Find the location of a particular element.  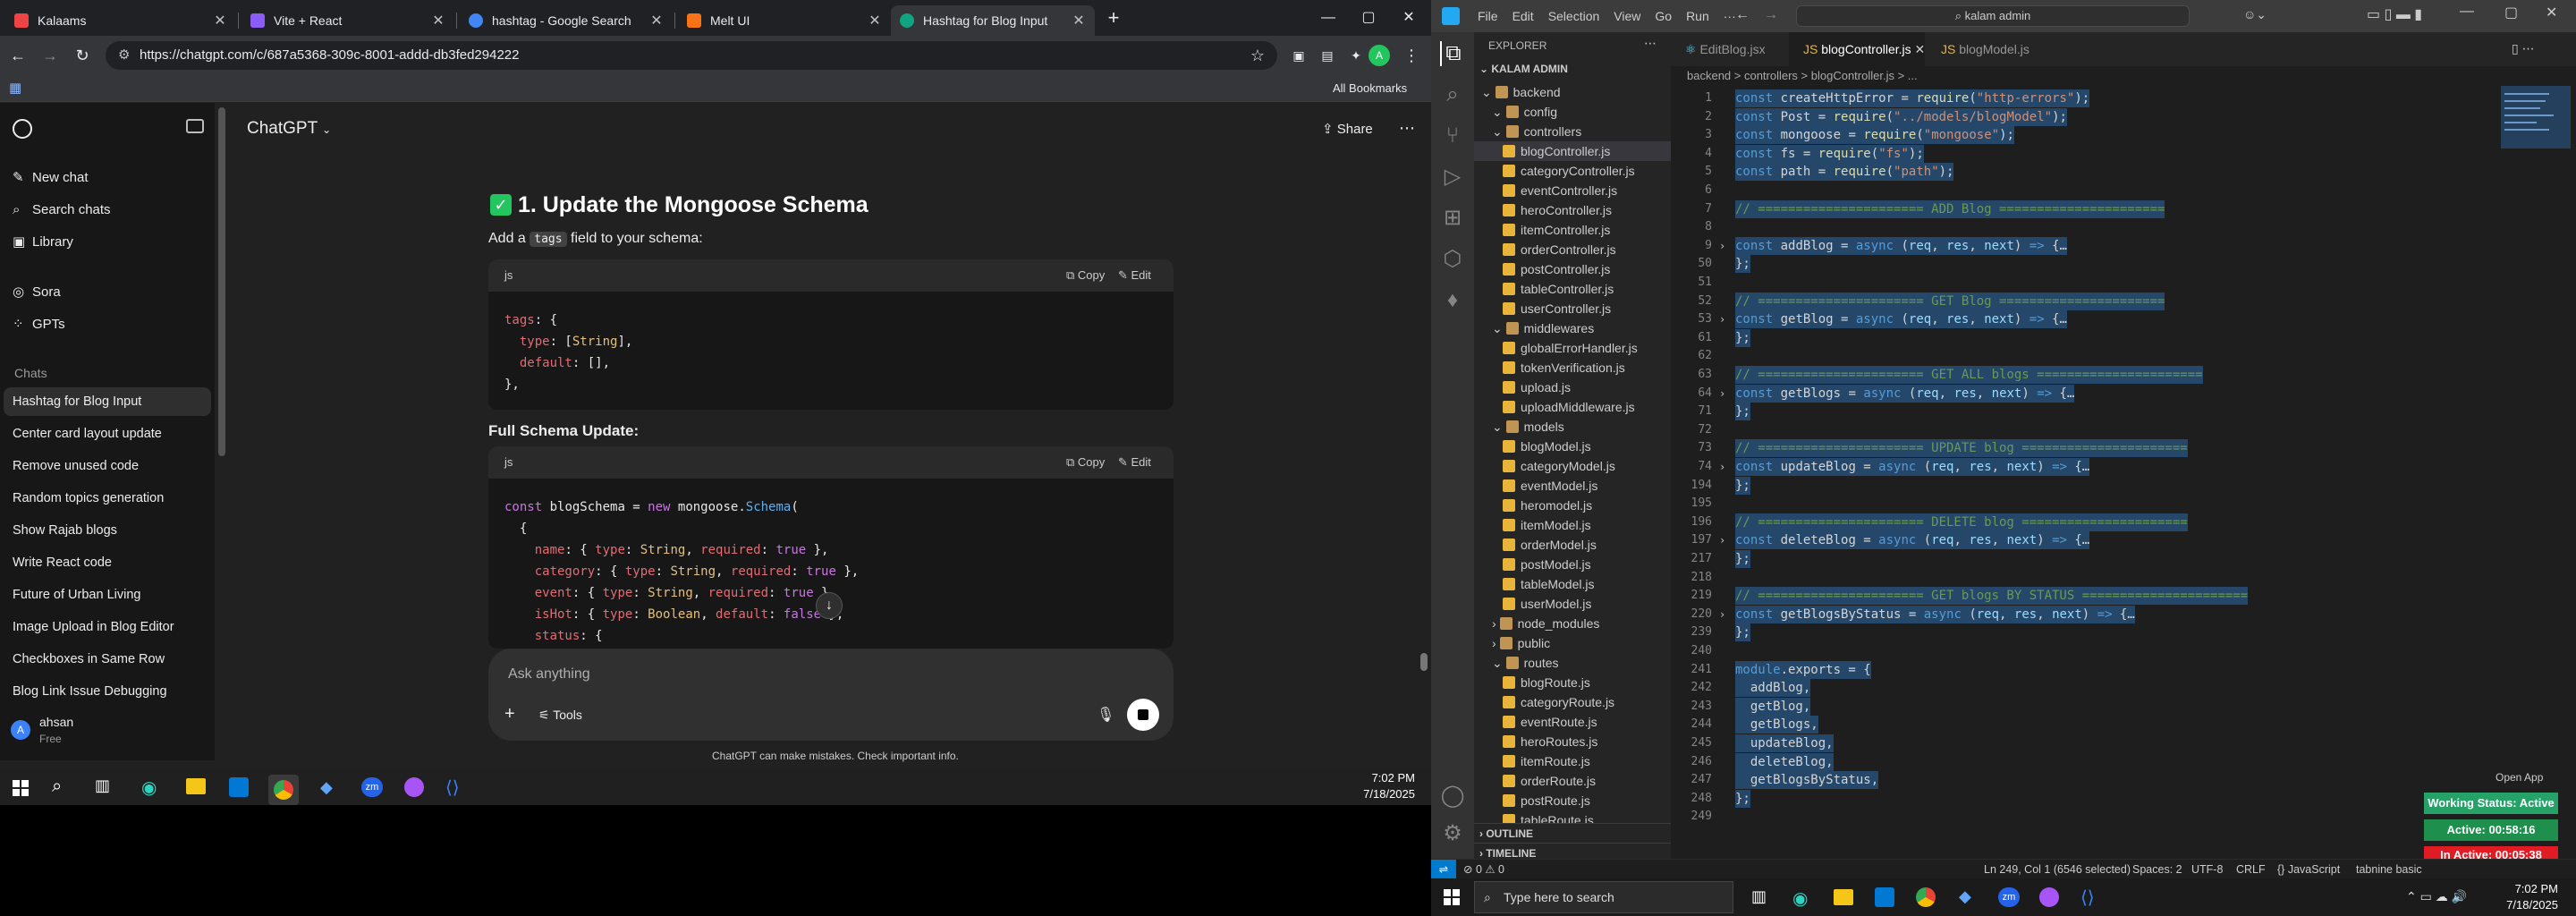

run-debug-icon: ▷ is located at coordinates (1452, 177).